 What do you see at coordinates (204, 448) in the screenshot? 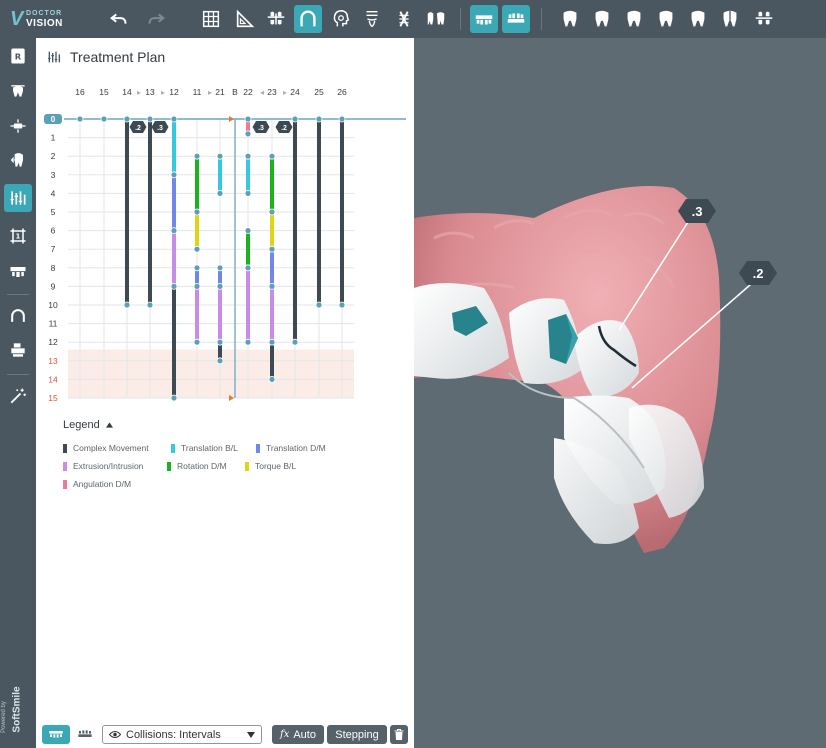
I see `legend-item: Translation B/L` at bounding box center [204, 448].